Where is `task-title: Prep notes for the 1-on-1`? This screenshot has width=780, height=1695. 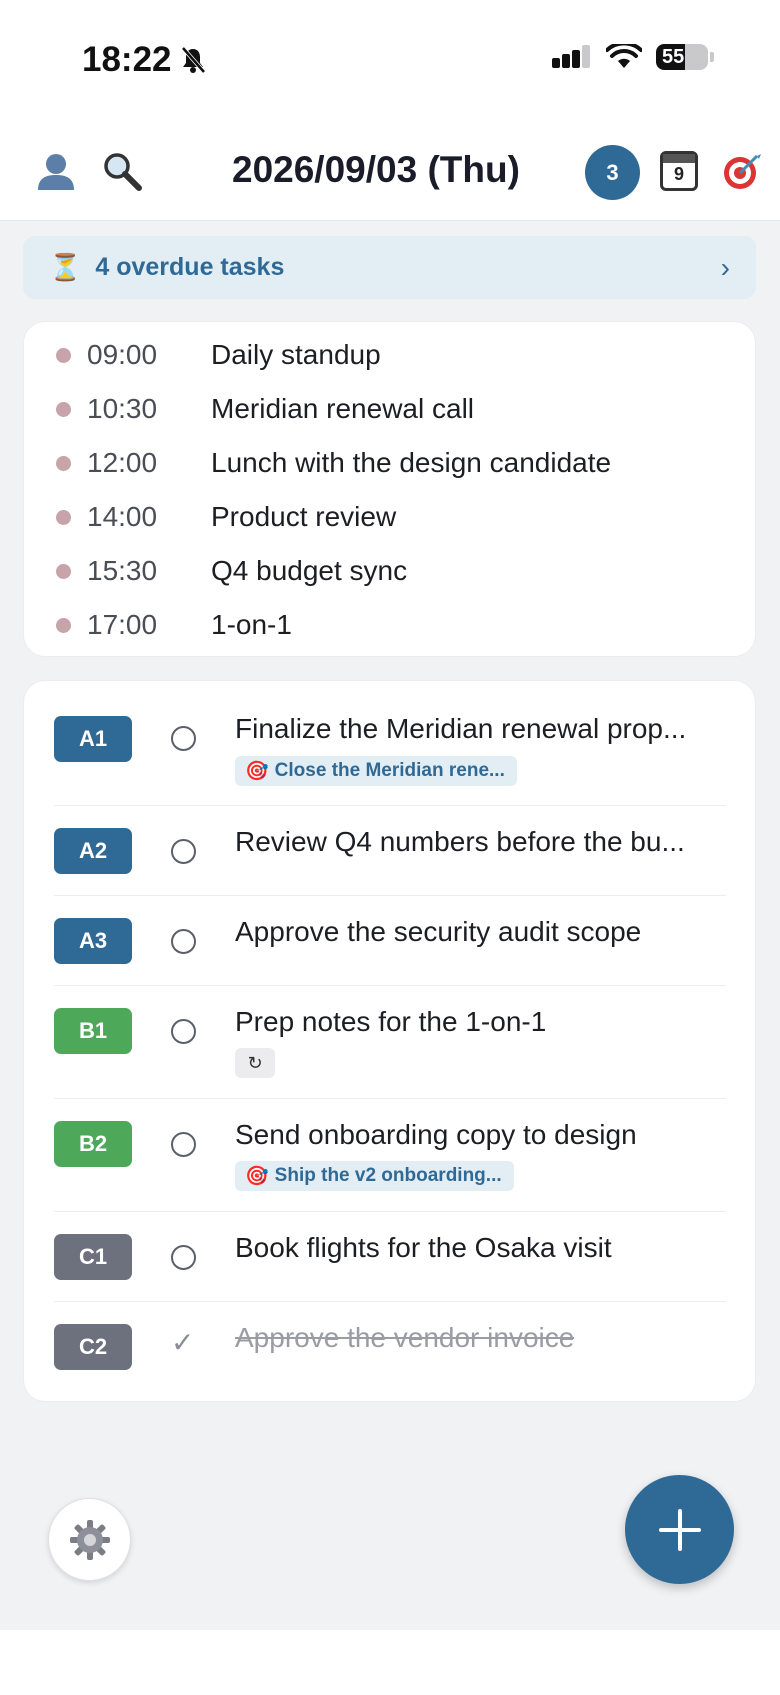 task-title: Prep notes for the 1-on-1 is located at coordinates (391, 1021).